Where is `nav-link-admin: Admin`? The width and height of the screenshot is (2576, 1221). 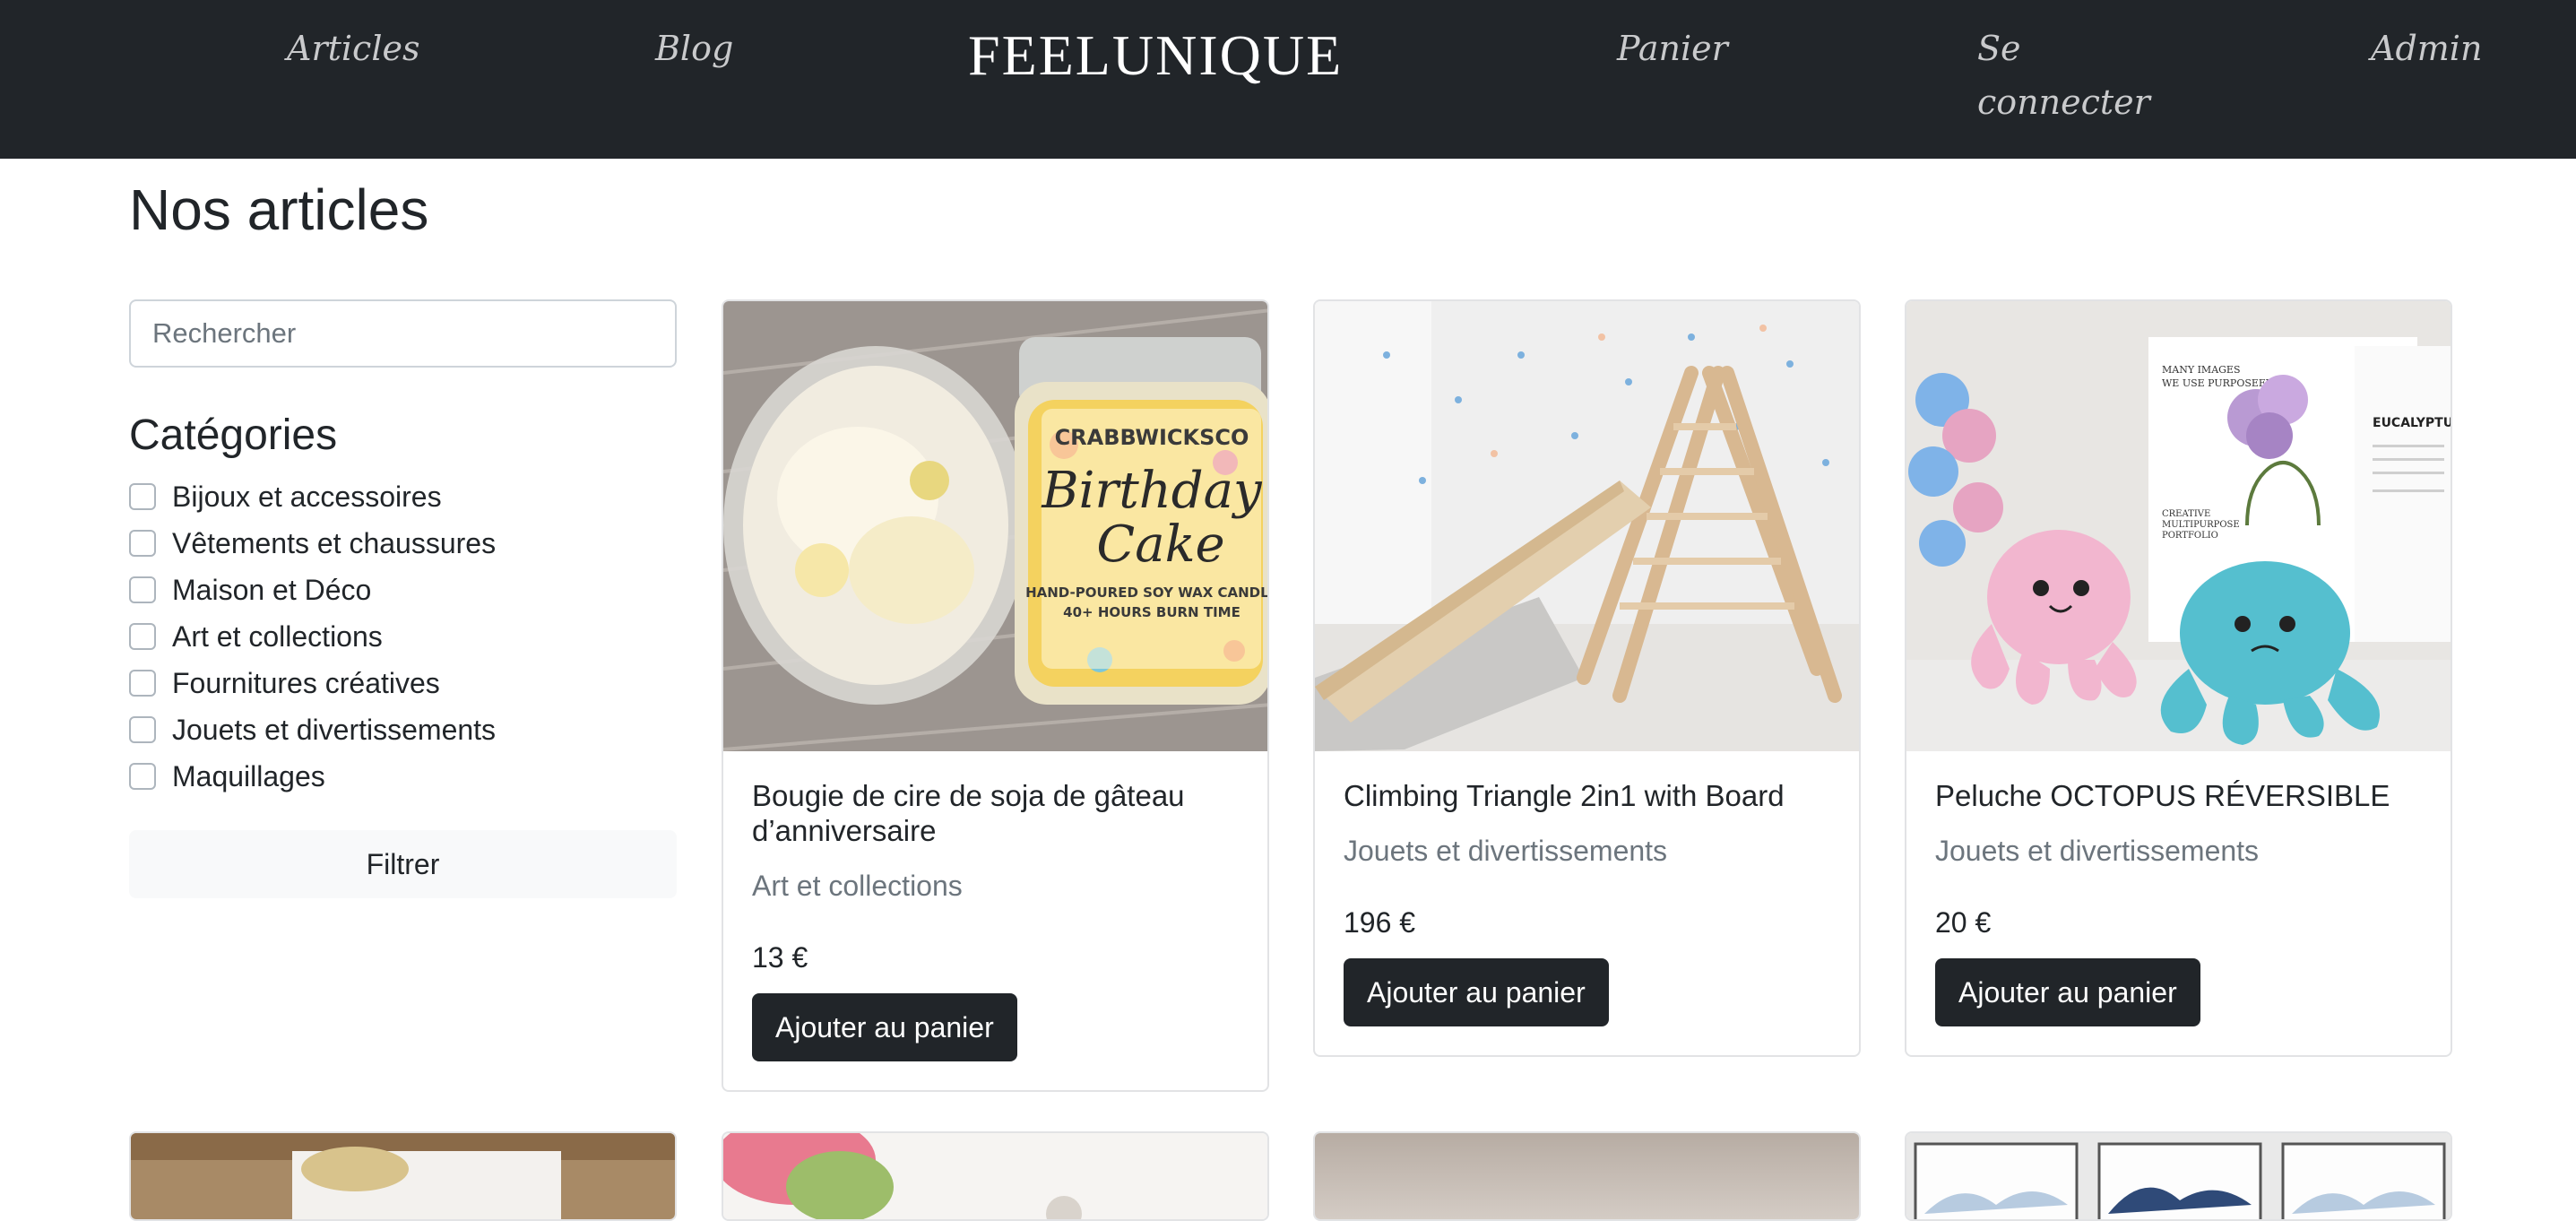
nav-link-admin: Admin is located at coordinates (2426, 48).